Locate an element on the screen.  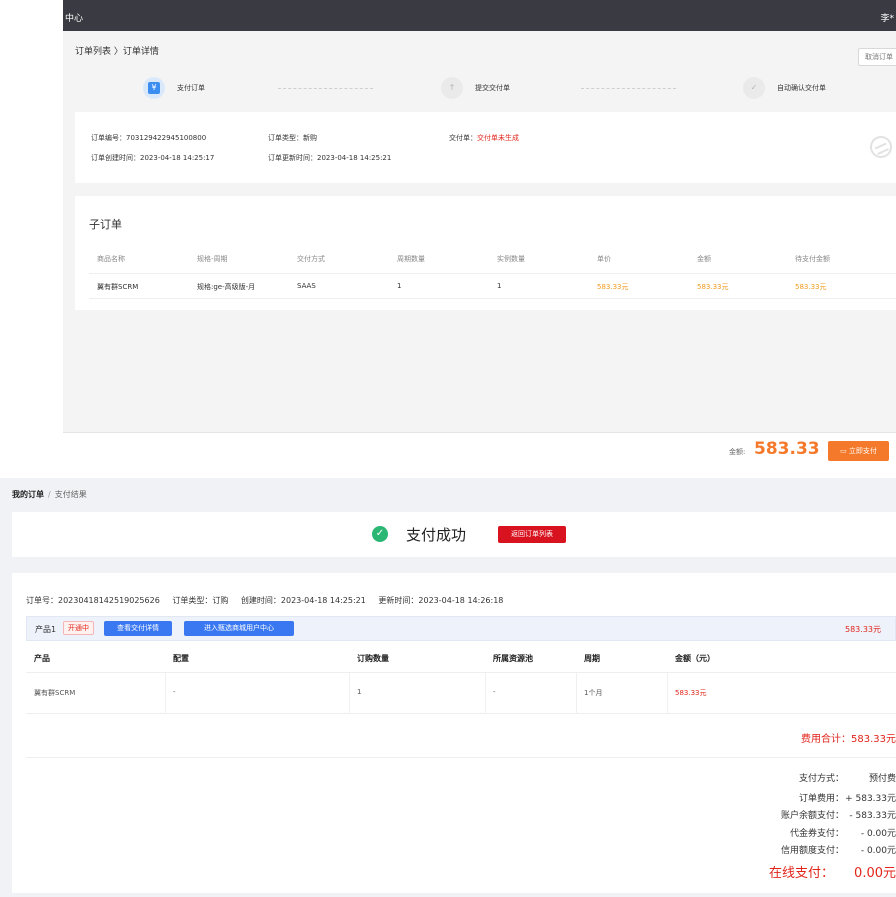
breadcrumb: 我的订单 / 支付结果 is located at coordinates (49, 494).